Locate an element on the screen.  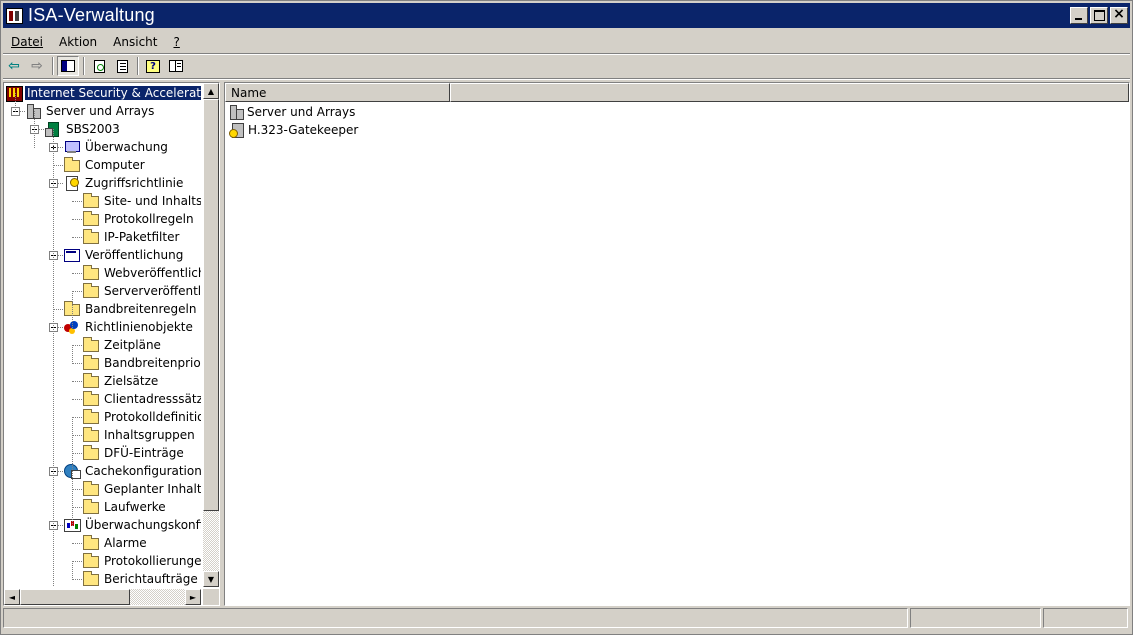
list-item: Server und Arrays is located at coordinates (292, 111).